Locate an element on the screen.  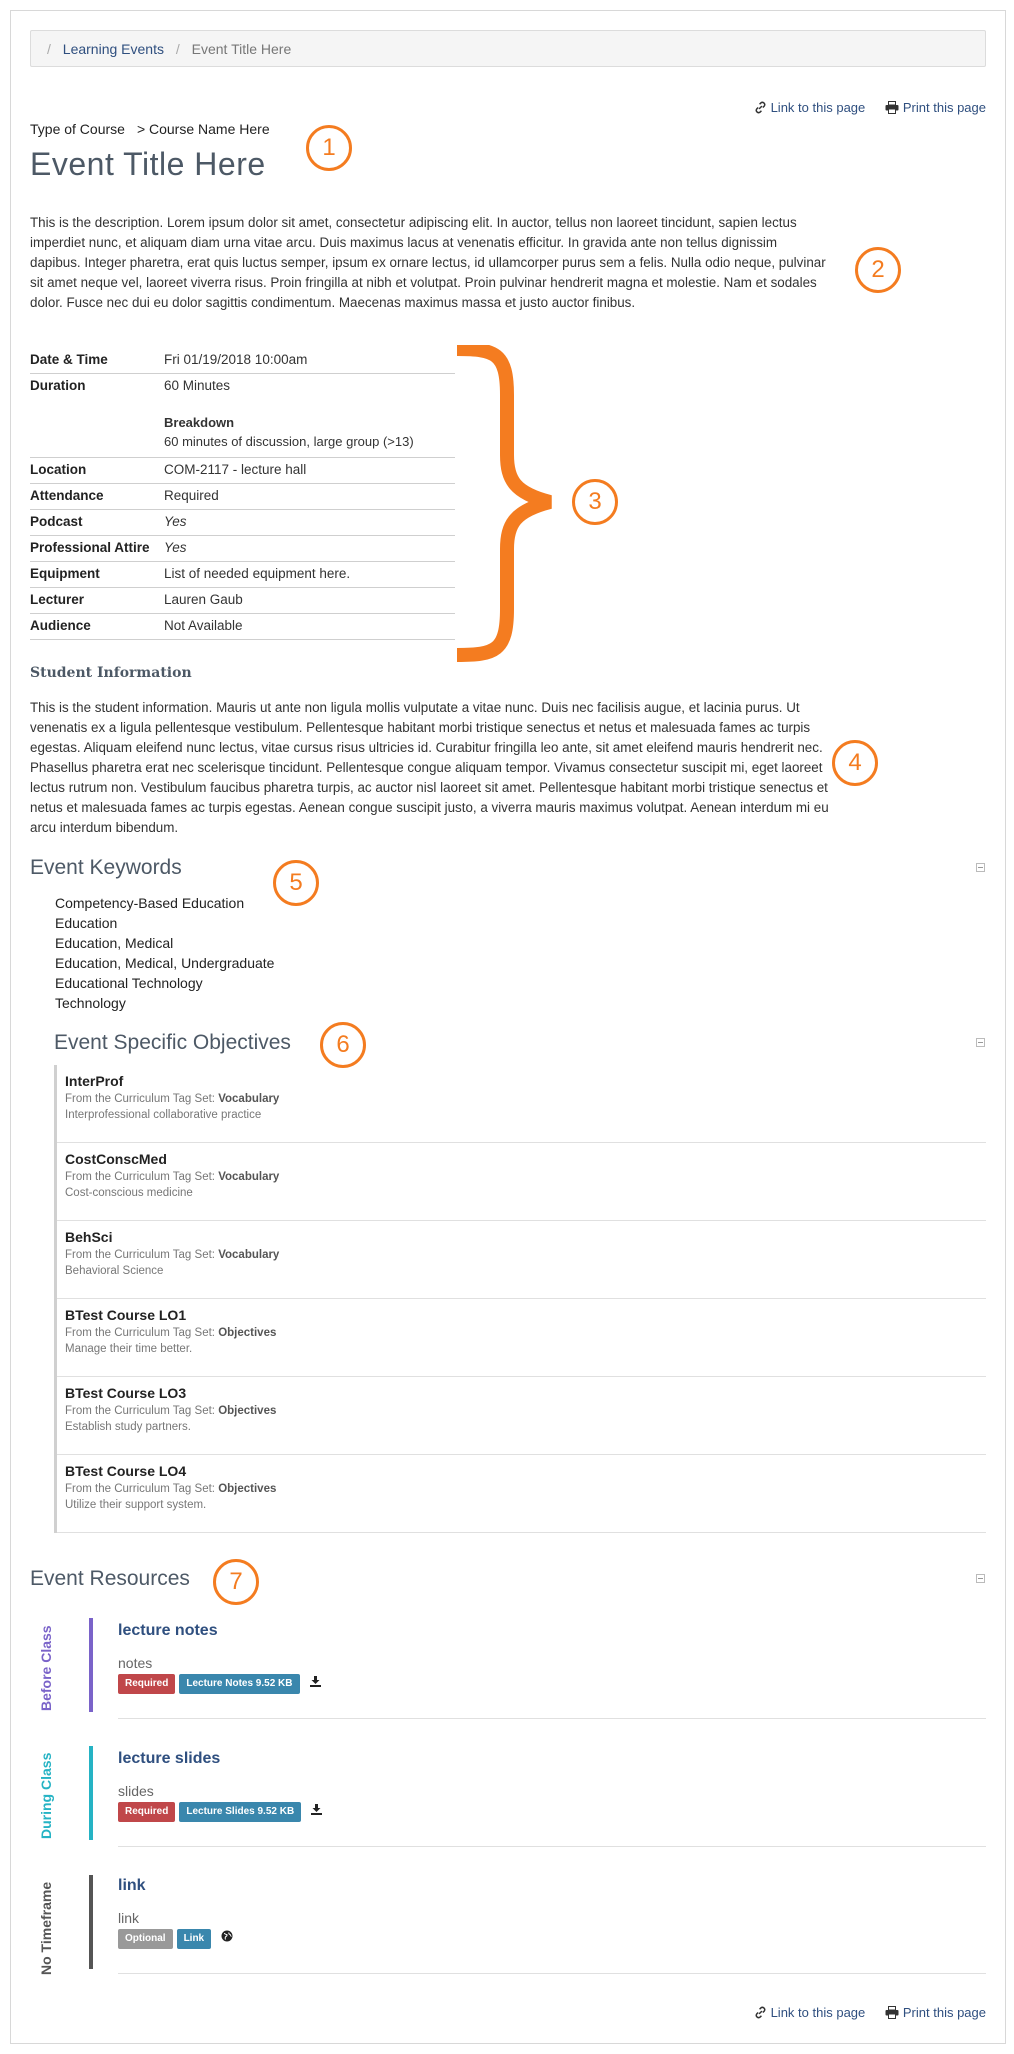
detail-label: Equipment is located at coordinates (65, 573).